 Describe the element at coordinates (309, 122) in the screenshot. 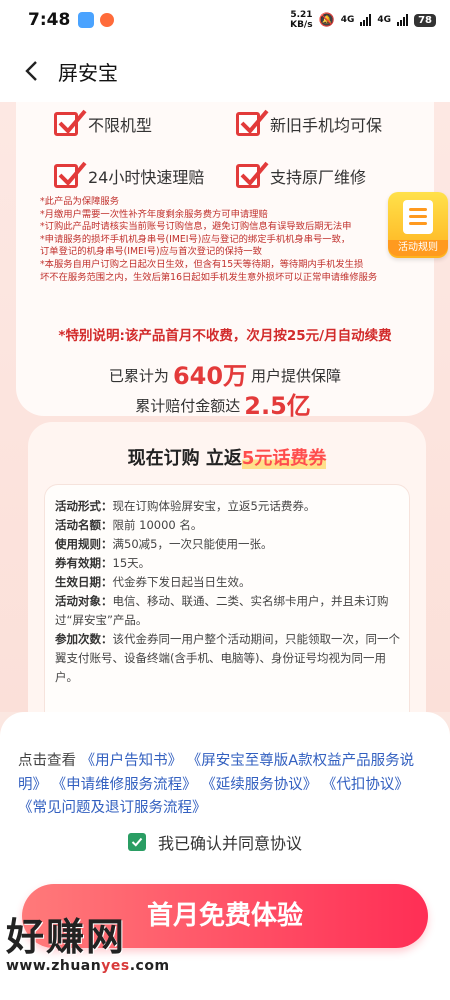

I see `feature-item: 新旧手机均可保` at that location.